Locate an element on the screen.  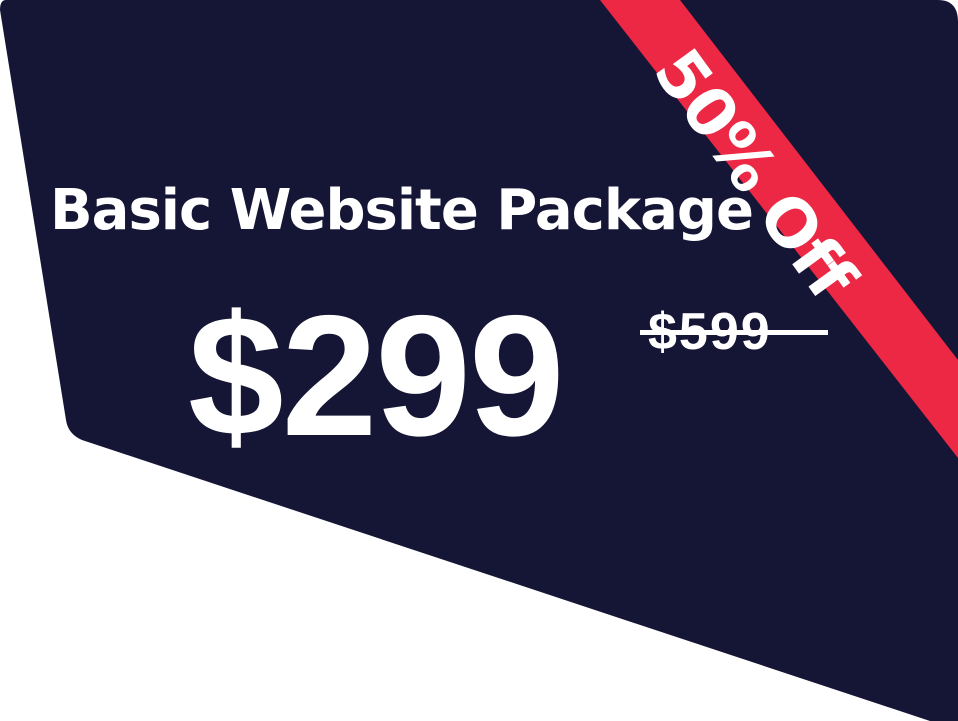
current-price: $299 is located at coordinates (376, 376).